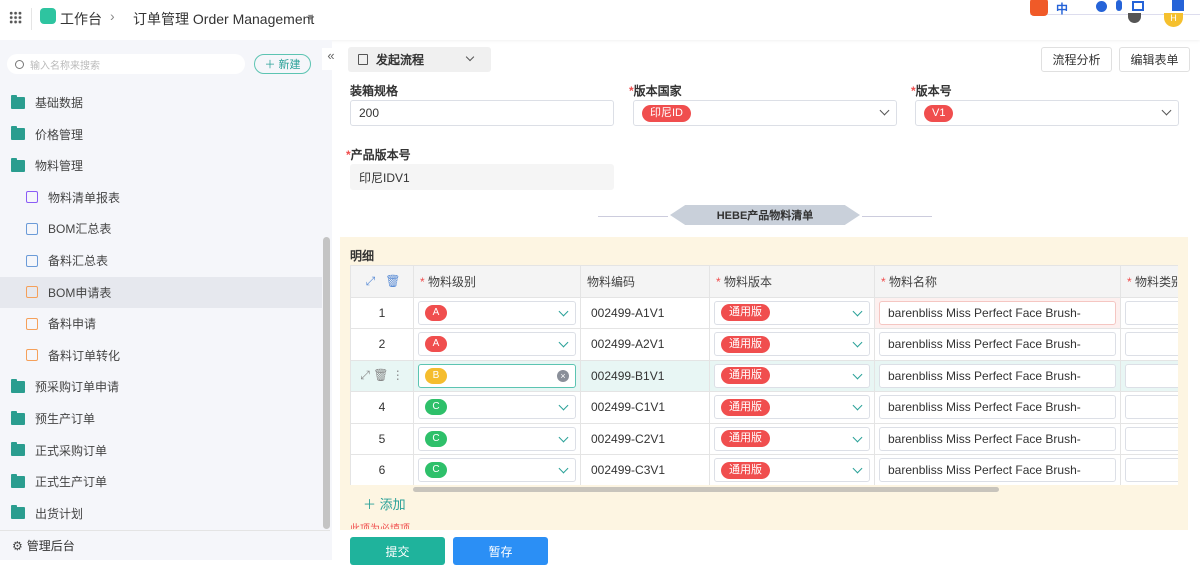 The width and height of the screenshot is (1200, 565). Describe the element at coordinates (326, 383) in the screenshot. I see `sidebar-scrollbar` at that location.